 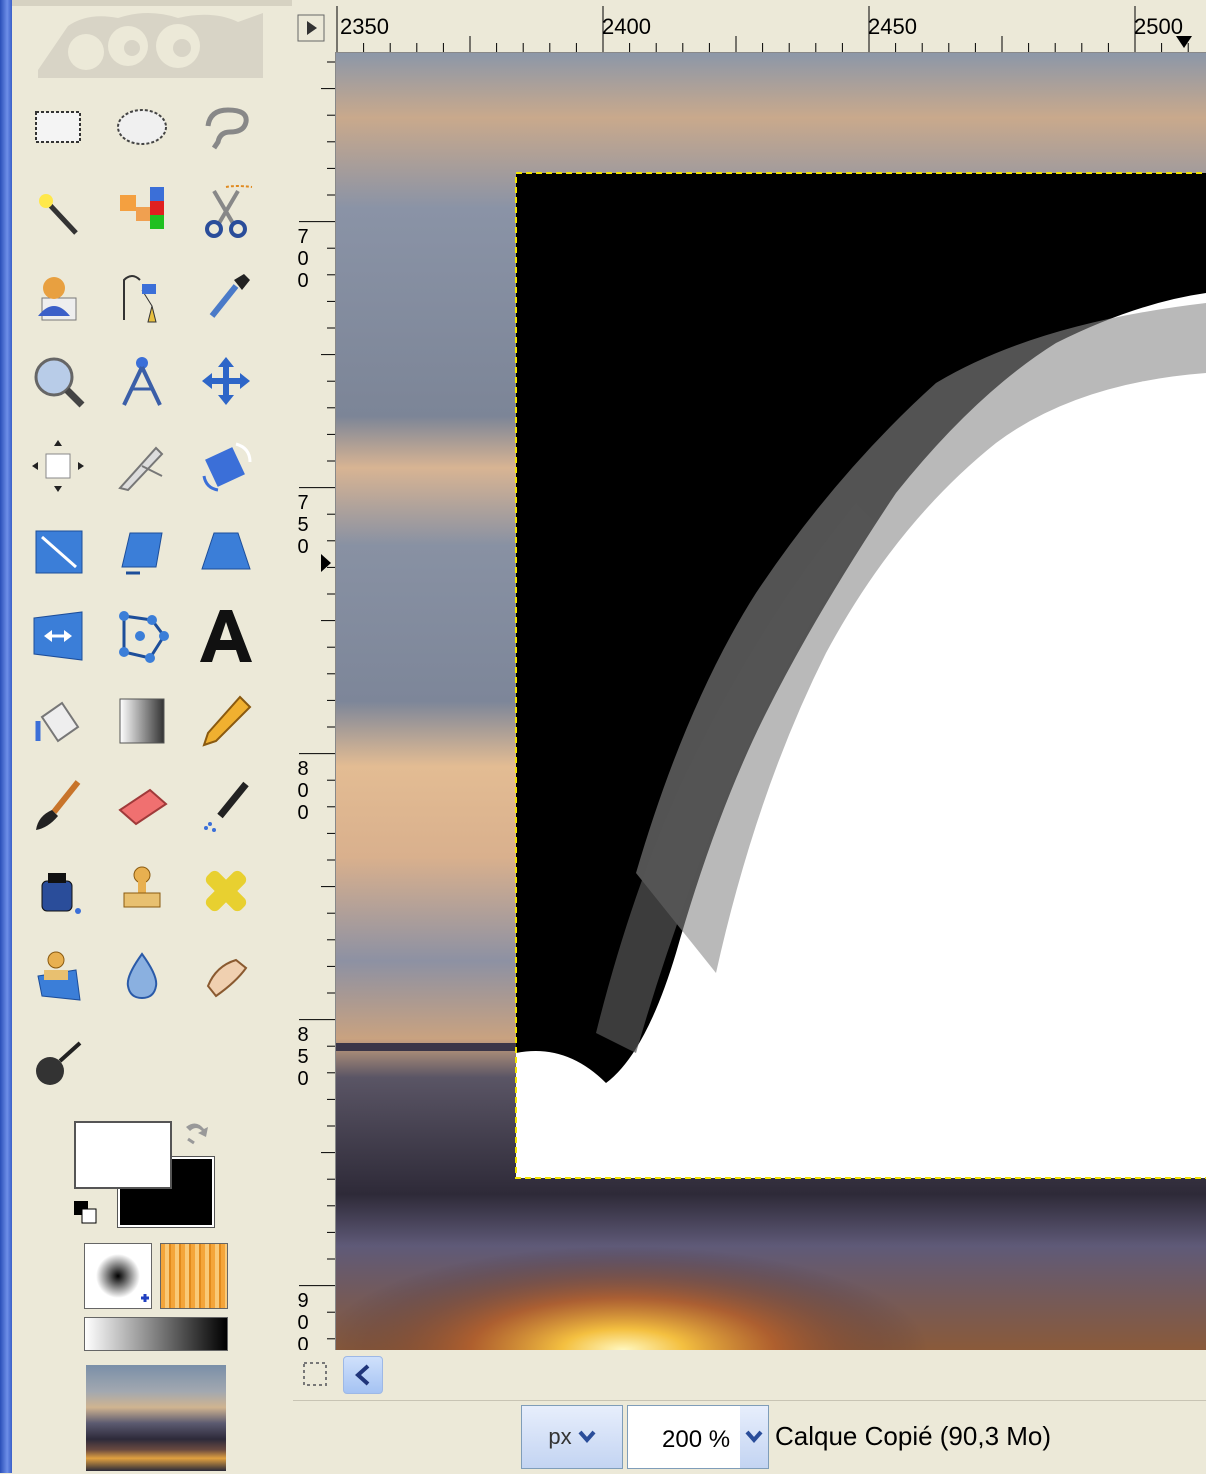 I want to click on scroll-left-button, so click(x=363, y=1375).